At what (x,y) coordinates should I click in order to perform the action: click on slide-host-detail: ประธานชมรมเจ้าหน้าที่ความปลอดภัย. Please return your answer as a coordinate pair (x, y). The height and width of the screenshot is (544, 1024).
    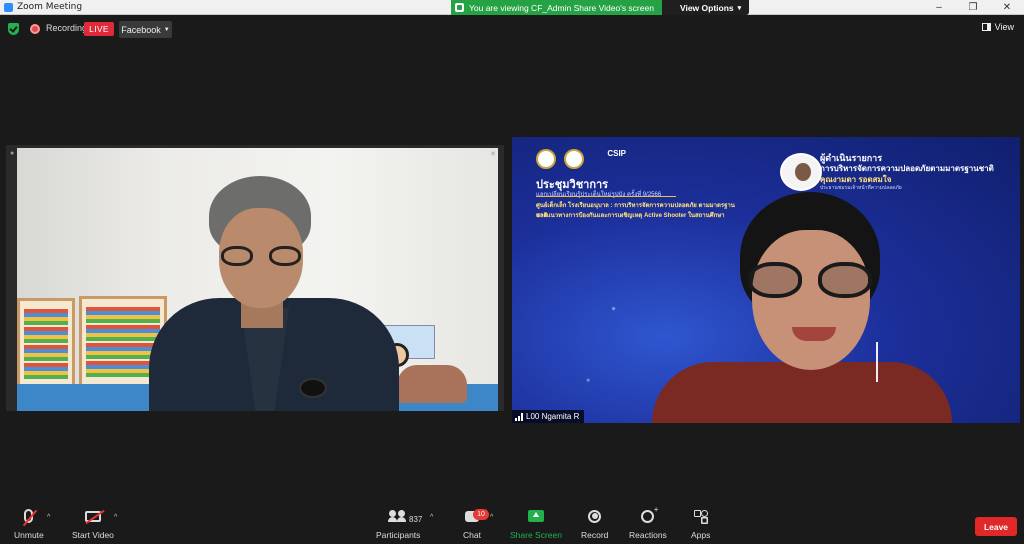
    Looking at the image, I should click on (861, 188).